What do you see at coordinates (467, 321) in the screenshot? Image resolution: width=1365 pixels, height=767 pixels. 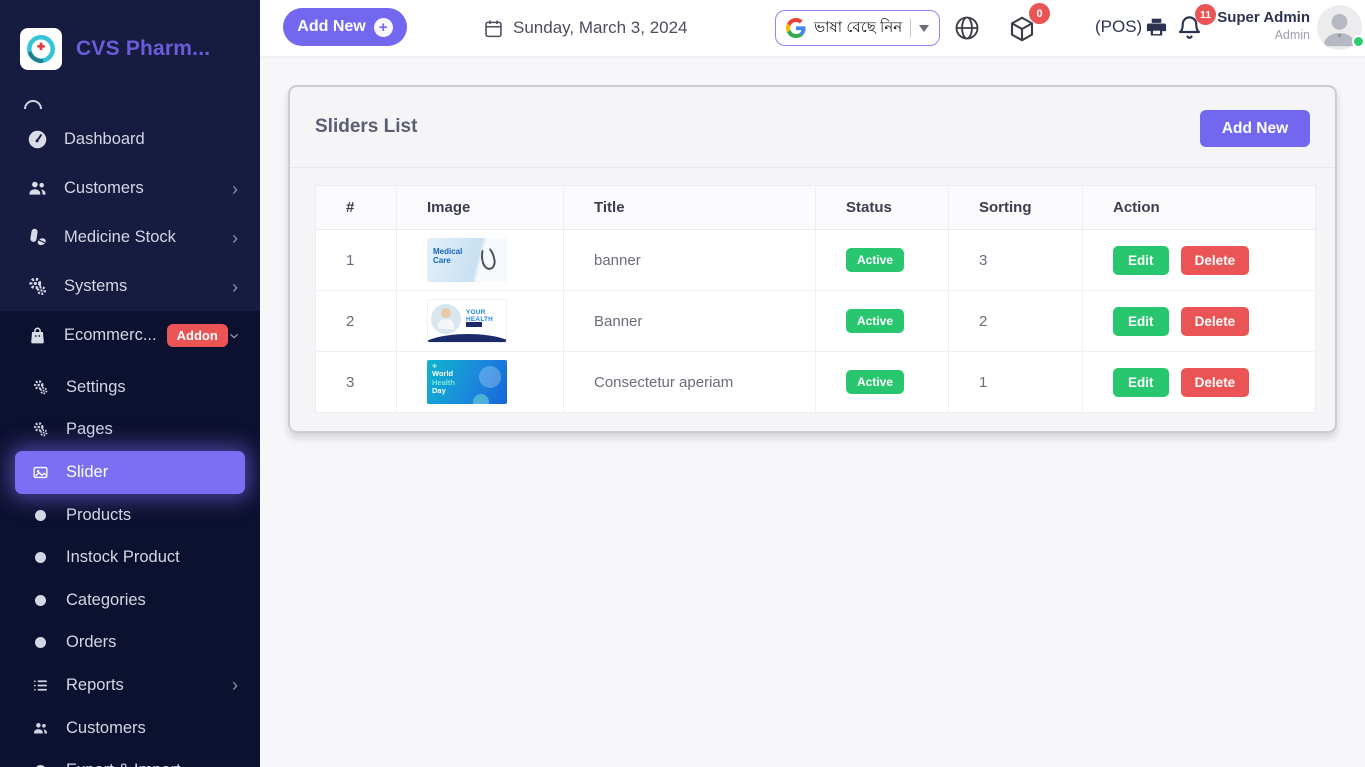 I see `slider-thumbnail: YOUR HEALTH` at bounding box center [467, 321].